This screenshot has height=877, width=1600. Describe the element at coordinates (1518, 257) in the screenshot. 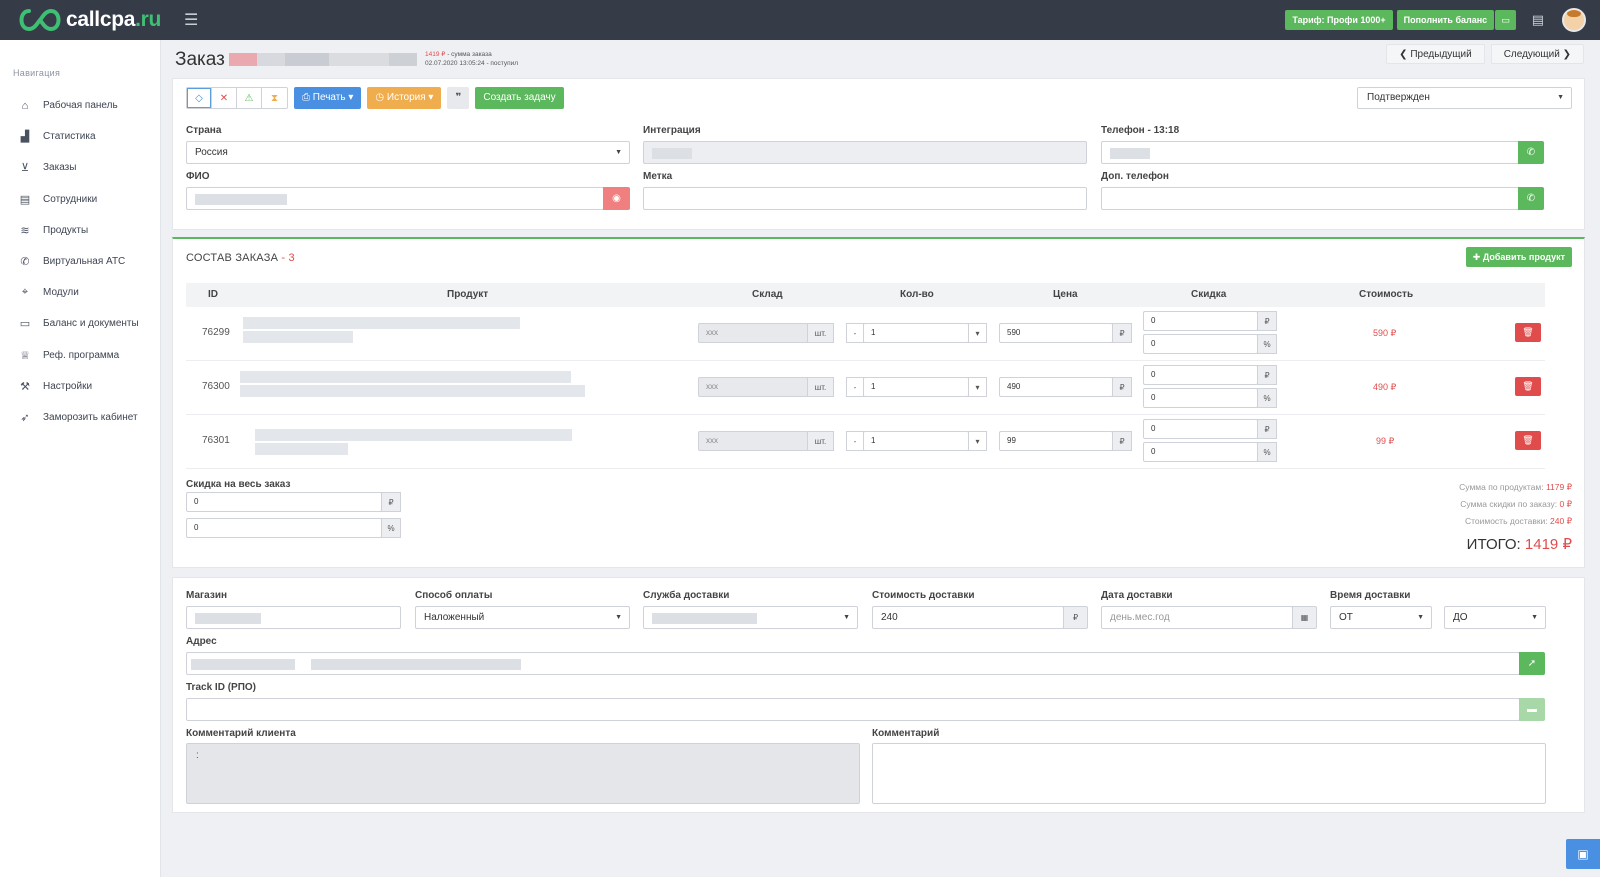

I see `add-product-button: ✚ Добавить продукт` at that location.